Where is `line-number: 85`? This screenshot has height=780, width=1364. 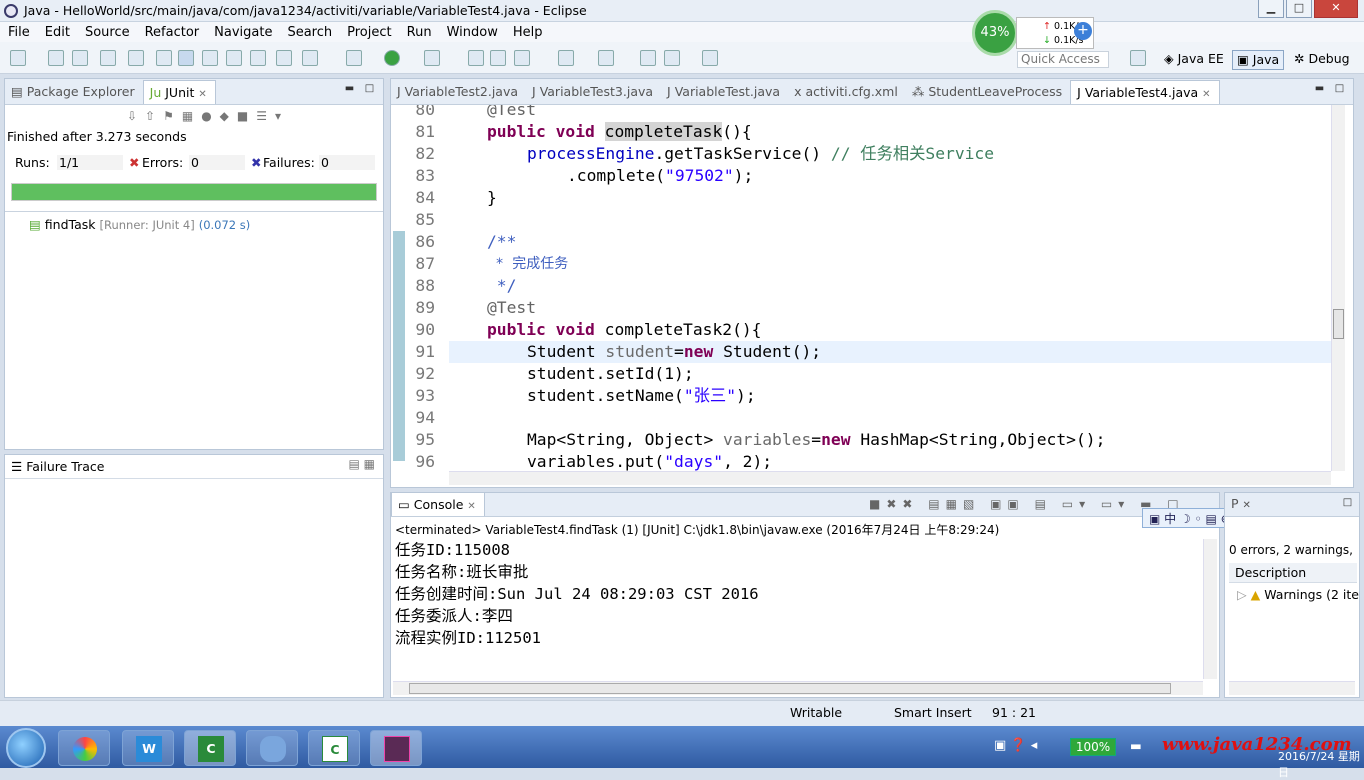 line-number: 85 is located at coordinates (425, 219).